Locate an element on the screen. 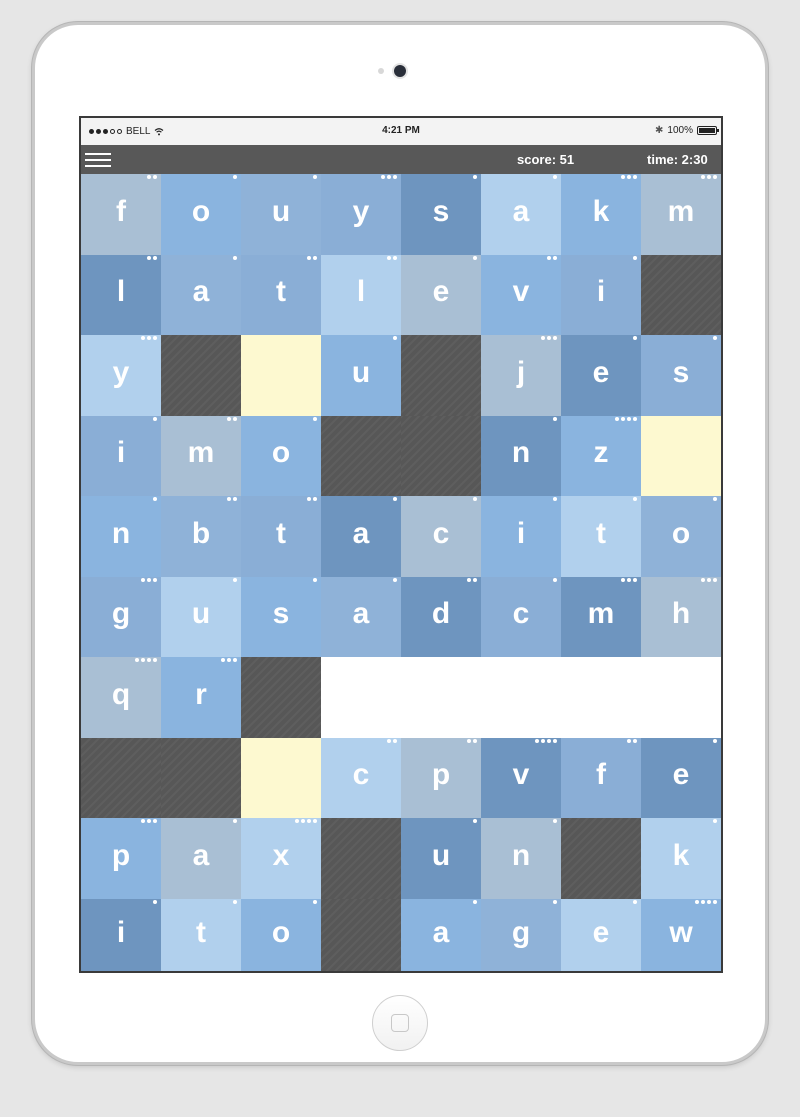 This screenshot has height=1117, width=800. tile-letter: e is located at coordinates (441, 291).